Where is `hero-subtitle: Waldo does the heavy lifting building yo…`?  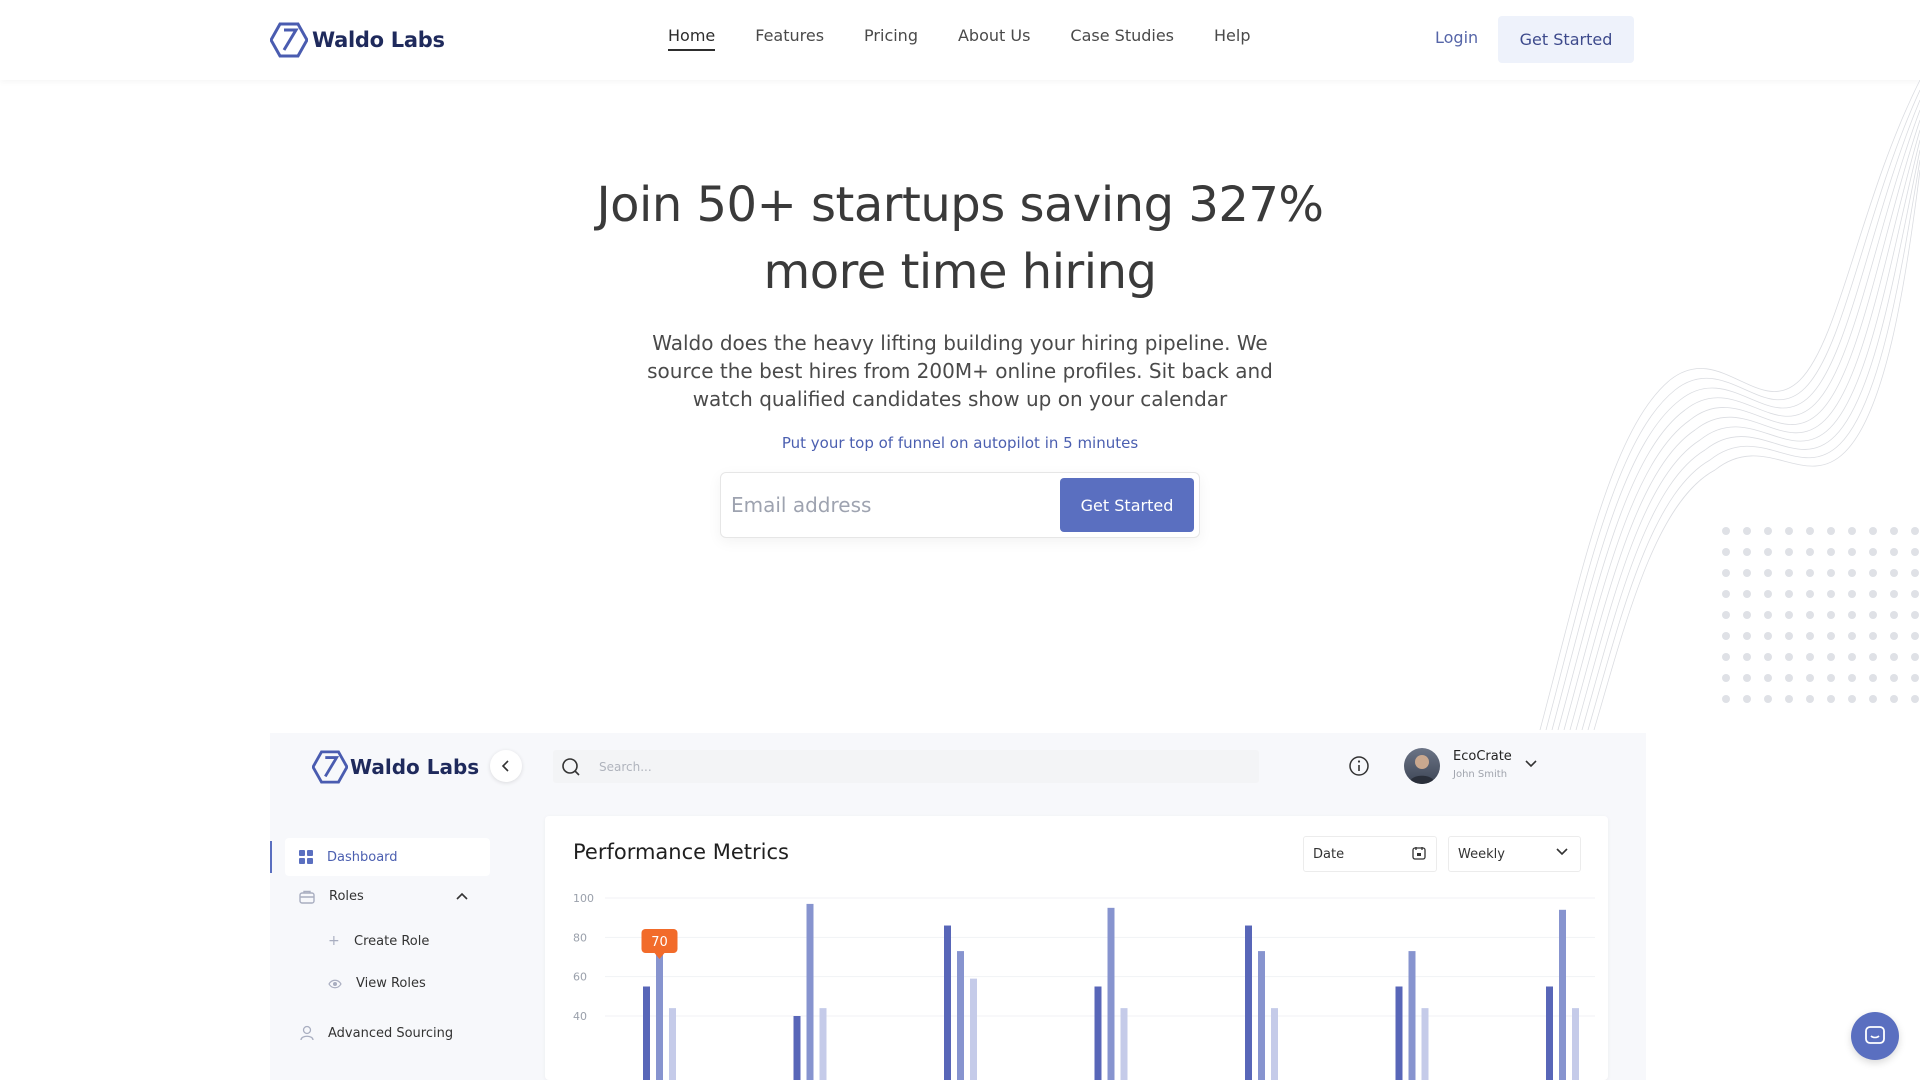
hero-subtitle: Waldo does the heavy lifting building yo… is located at coordinates (960, 371).